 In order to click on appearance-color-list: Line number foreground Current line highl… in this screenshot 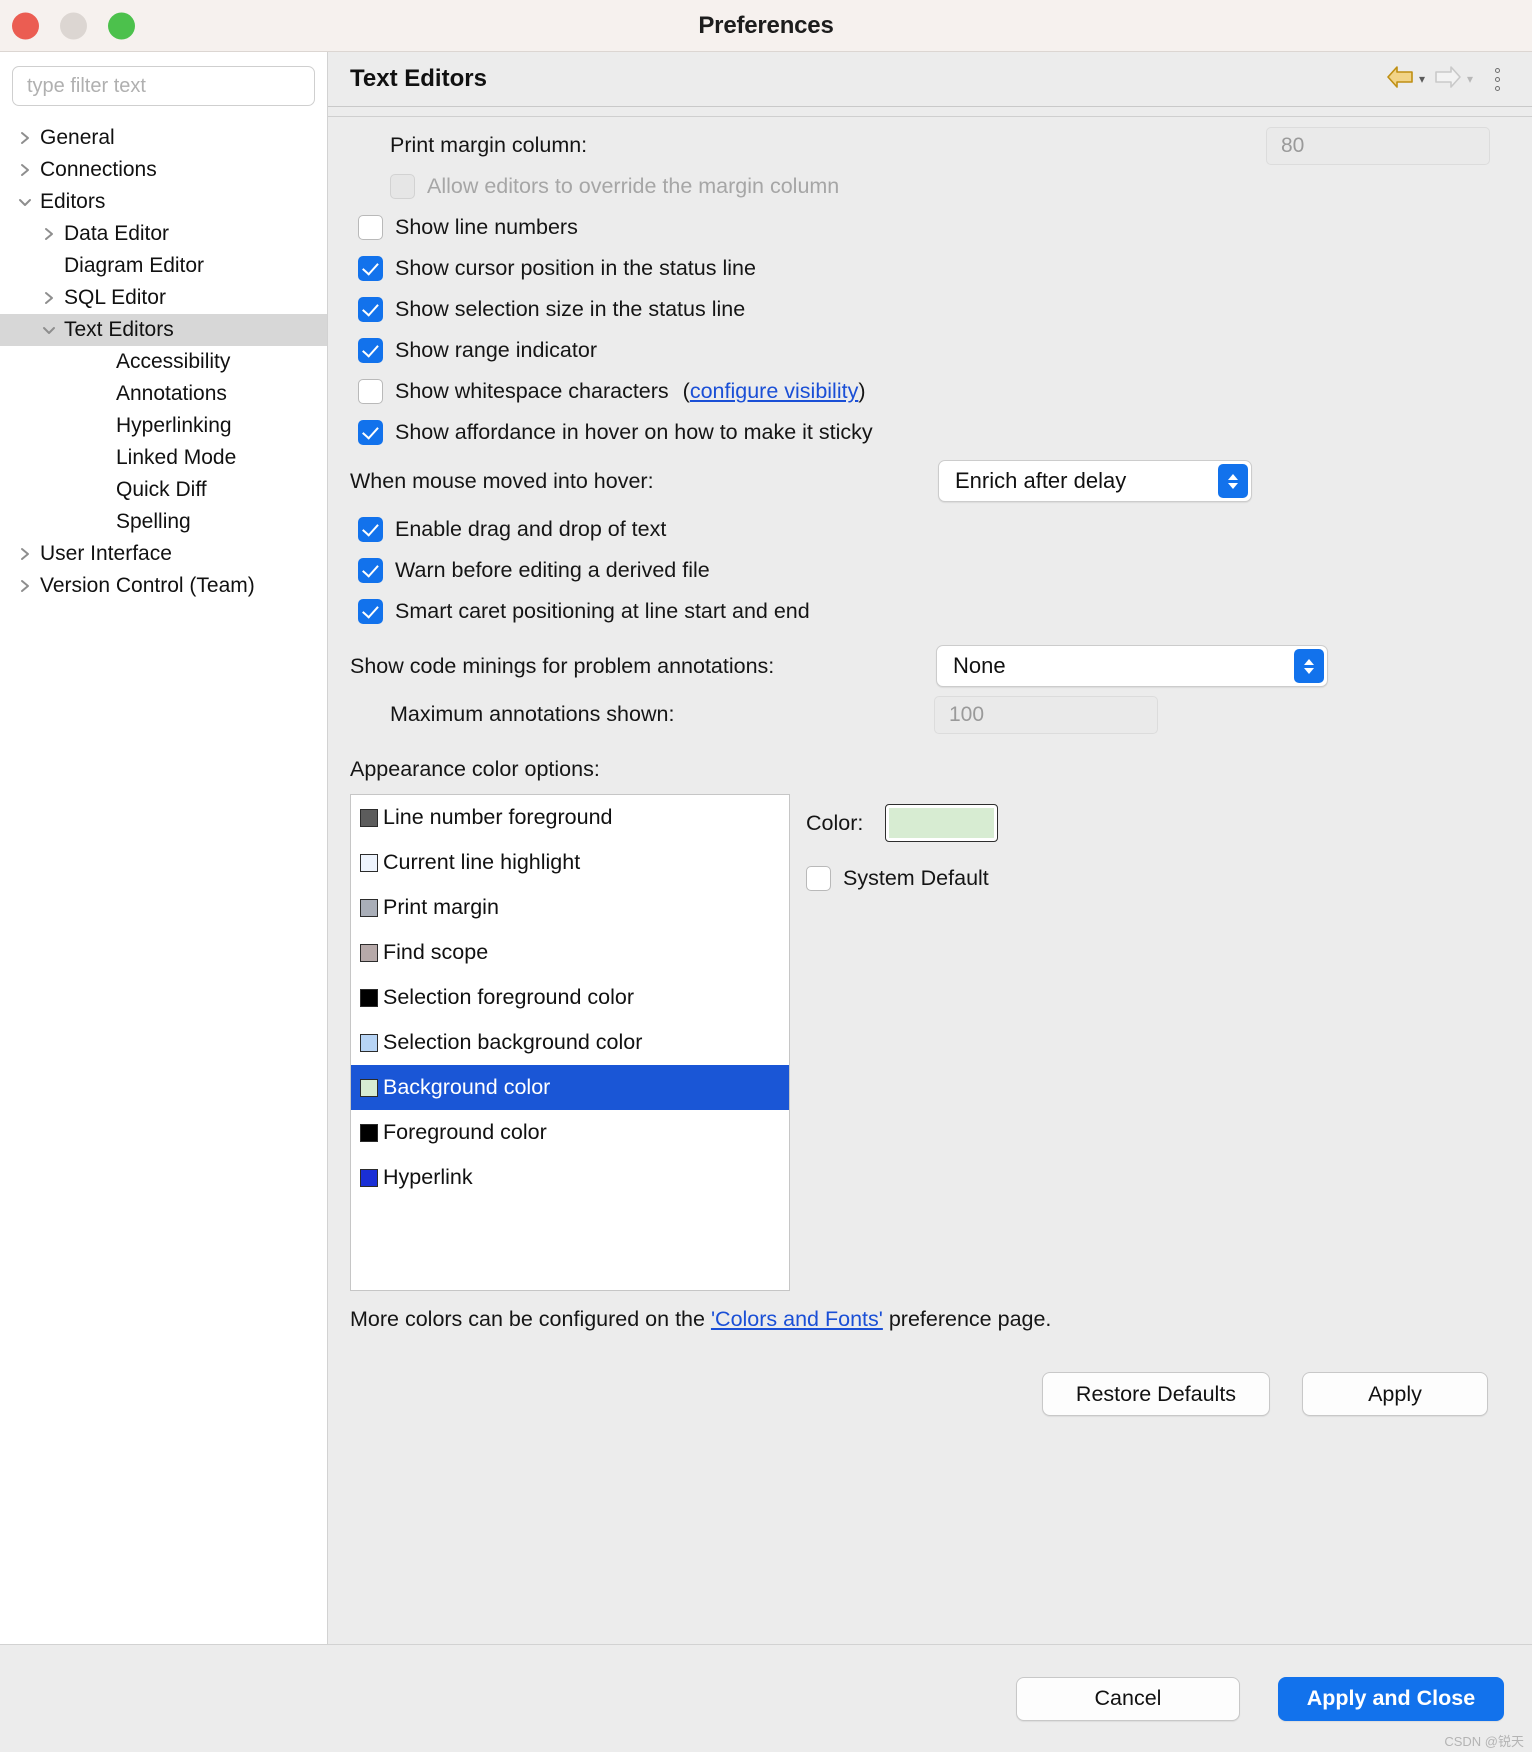, I will do `click(570, 1042)`.